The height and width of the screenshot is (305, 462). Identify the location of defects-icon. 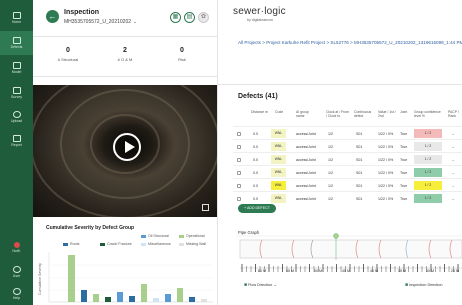
(16, 40).